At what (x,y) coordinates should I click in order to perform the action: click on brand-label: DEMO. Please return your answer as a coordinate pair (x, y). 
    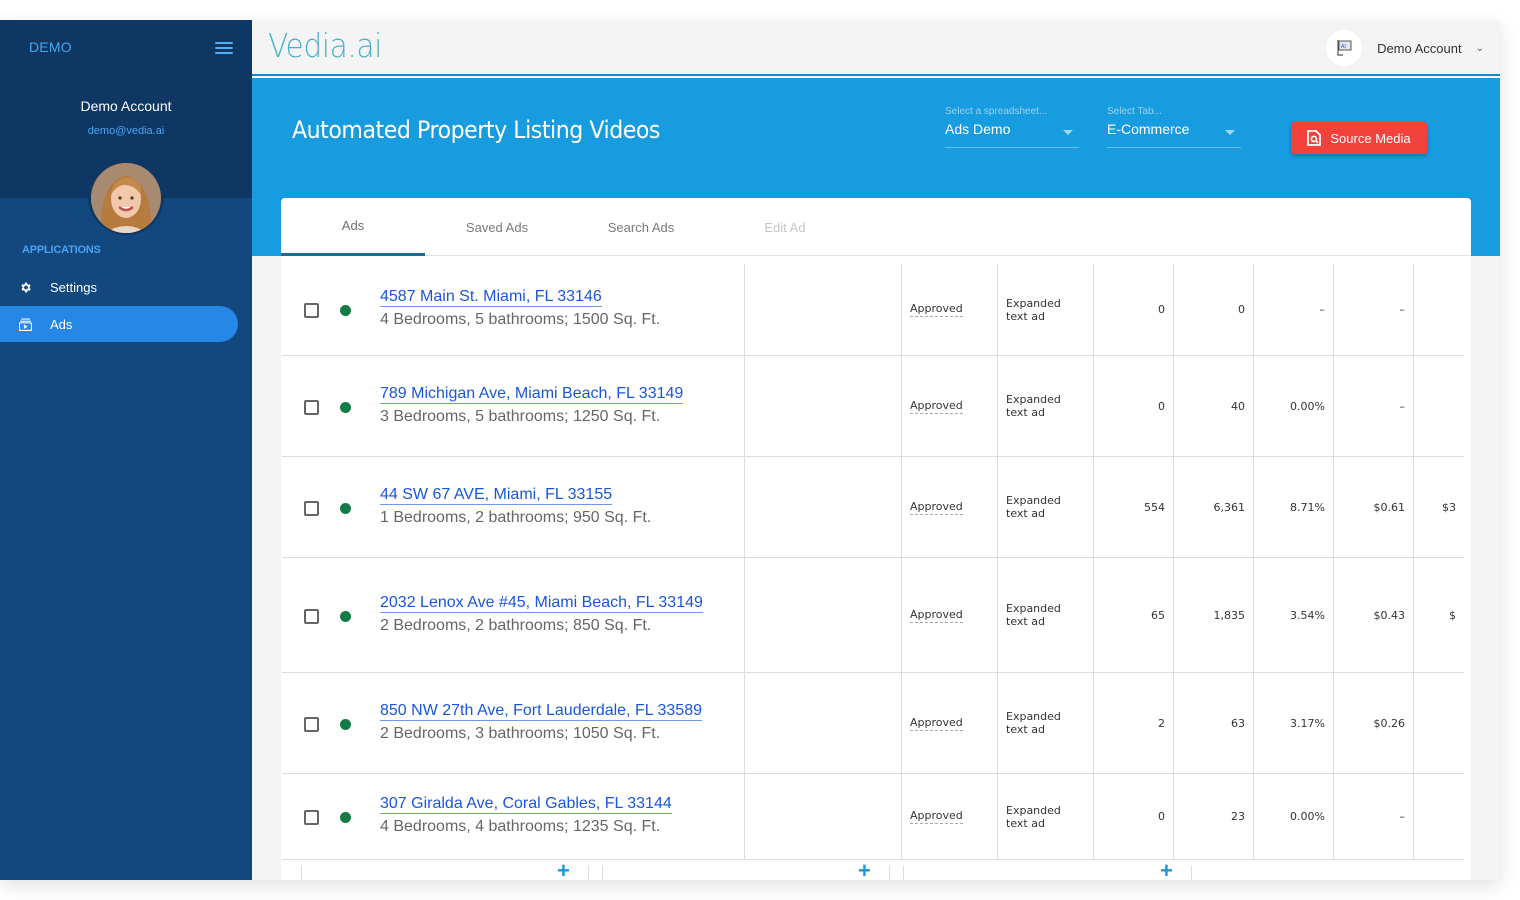
    Looking at the image, I should click on (50, 47).